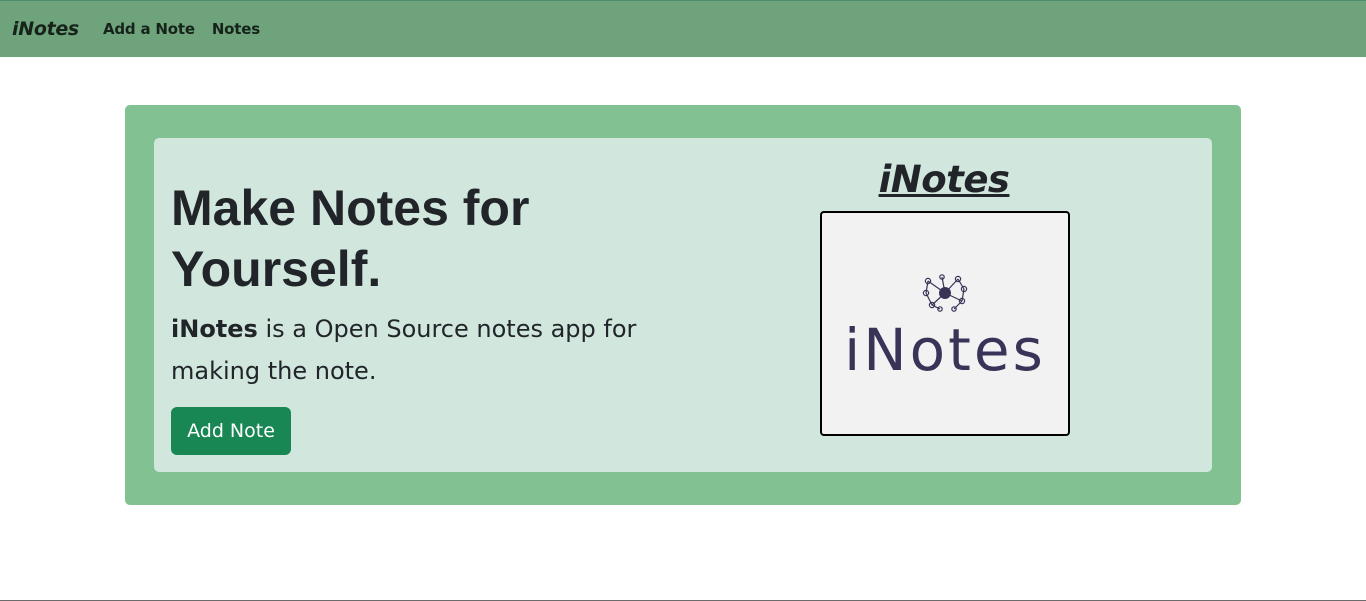  What do you see at coordinates (945, 350) in the screenshot?
I see `logo-wordmark: iNotes` at bounding box center [945, 350].